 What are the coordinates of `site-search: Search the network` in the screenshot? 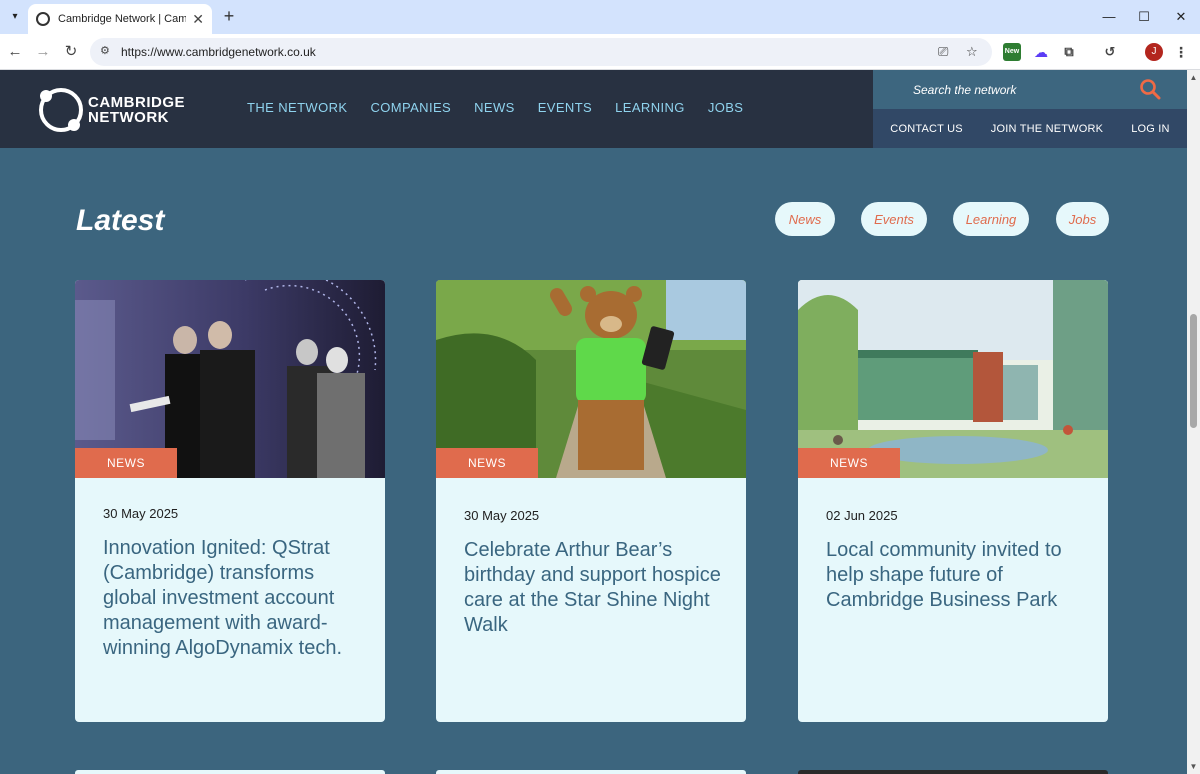 It's located at (1030, 89).